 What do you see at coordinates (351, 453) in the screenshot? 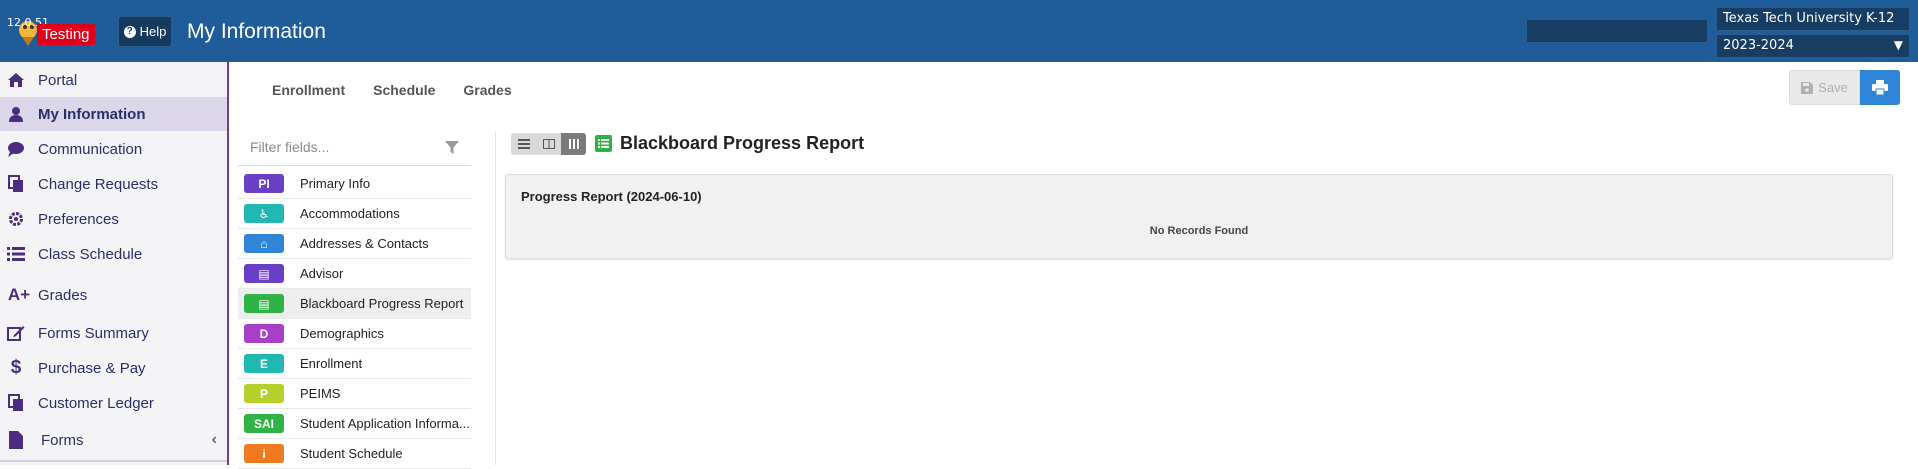
I see `field-label: Student Schedule` at bounding box center [351, 453].